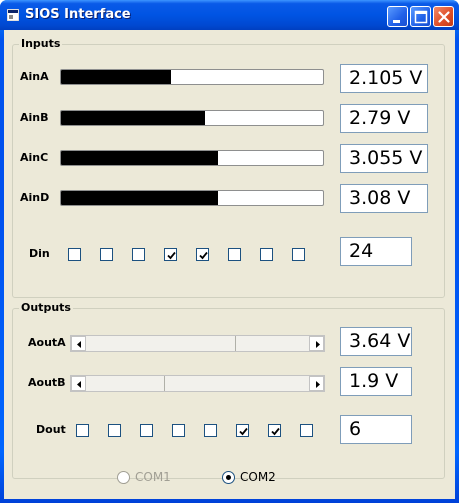  Describe the element at coordinates (46, 307) in the screenshot. I see `outputs-group-title: Outputs` at that location.